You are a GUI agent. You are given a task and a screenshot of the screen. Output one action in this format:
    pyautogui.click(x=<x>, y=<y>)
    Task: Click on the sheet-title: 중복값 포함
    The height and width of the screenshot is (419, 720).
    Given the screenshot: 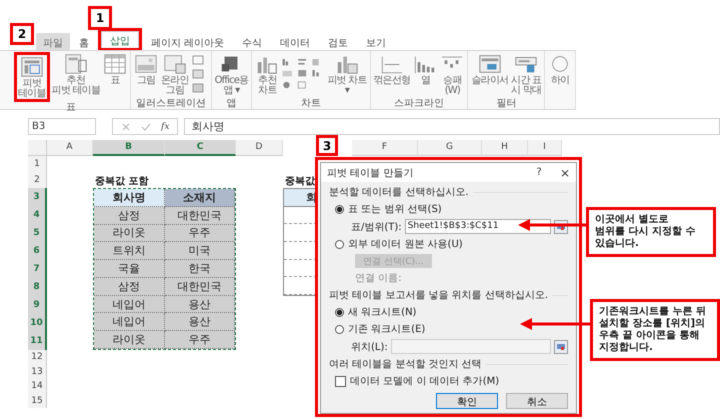 What is the action you would take?
    pyautogui.click(x=122, y=181)
    